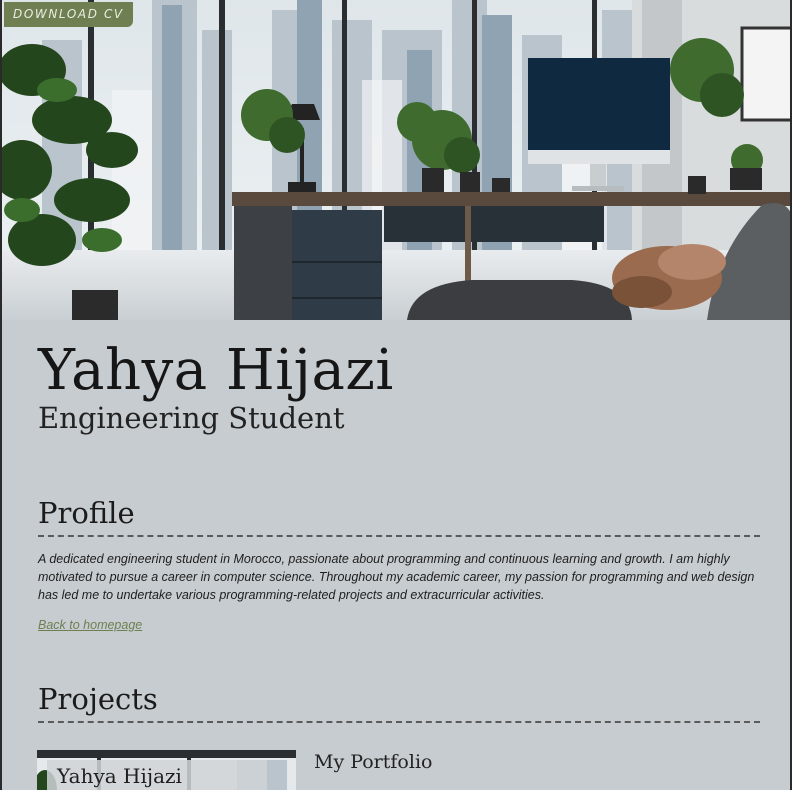 This screenshot has width=792, height=790. What do you see at coordinates (216, 370) in the screenshot?
I see `page-title: Yahya Hijazi` at bounding box center [216, 370].